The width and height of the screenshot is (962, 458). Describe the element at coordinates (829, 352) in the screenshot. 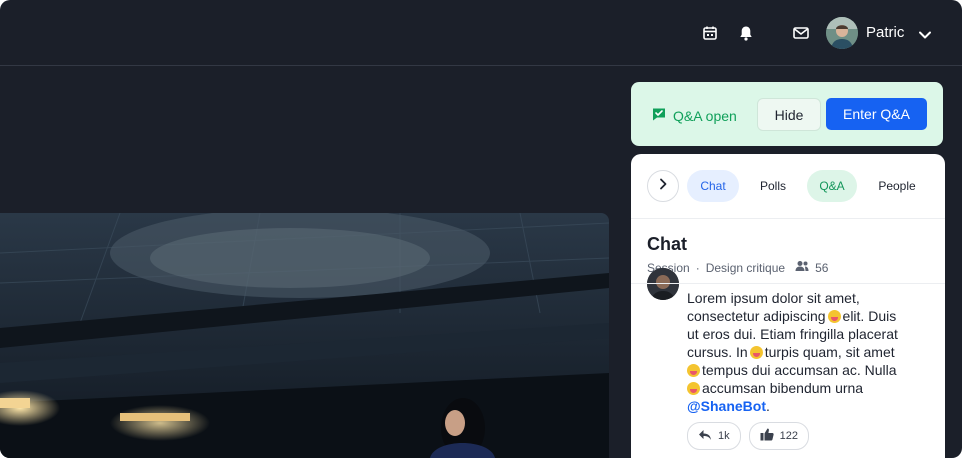

I see `message-line: turpis quam, sit amet` at that location.